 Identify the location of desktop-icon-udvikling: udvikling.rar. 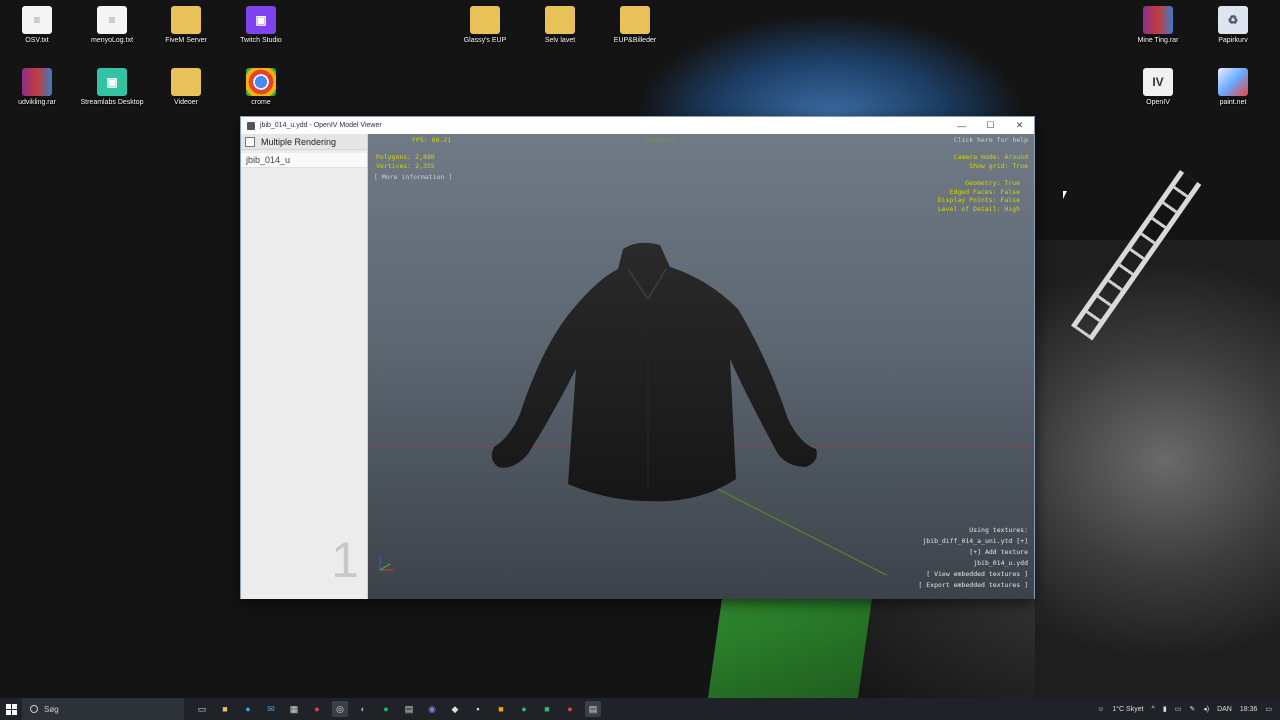
(37, 87).